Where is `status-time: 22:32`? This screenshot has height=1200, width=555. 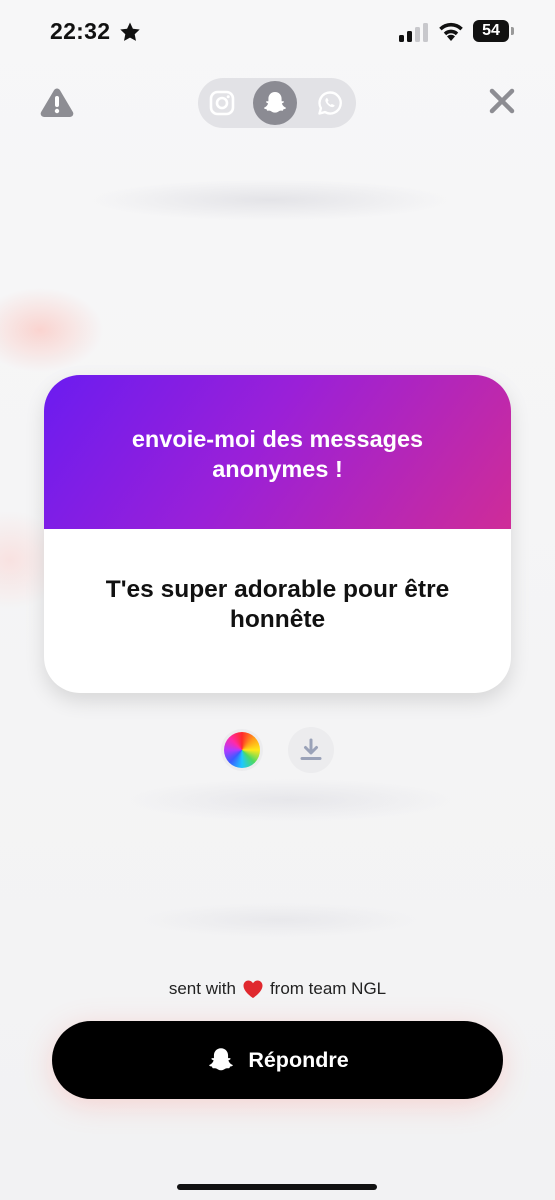
status-time: 22:32 is located at coordinates (80, 31).